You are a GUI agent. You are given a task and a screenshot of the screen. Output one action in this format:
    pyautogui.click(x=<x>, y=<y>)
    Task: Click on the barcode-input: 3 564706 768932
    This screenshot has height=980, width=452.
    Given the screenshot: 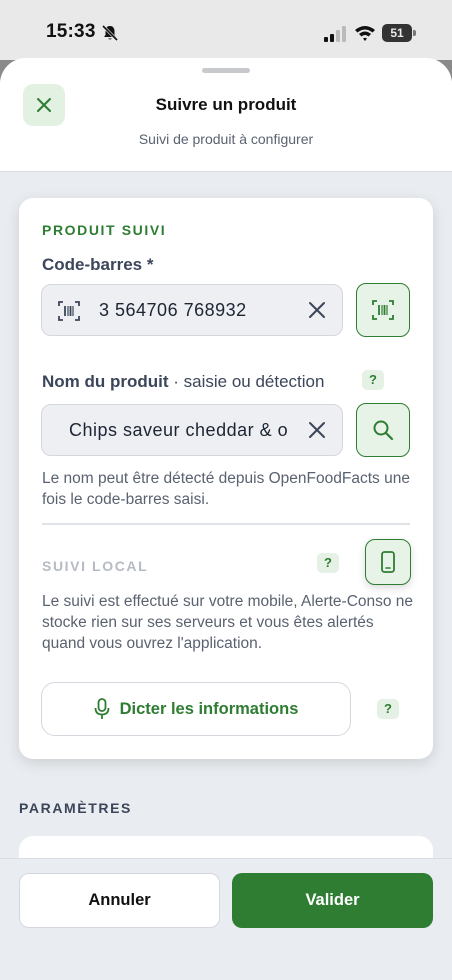 What is the action you would take?
    pyautogui.click(x=192, y=310)
    